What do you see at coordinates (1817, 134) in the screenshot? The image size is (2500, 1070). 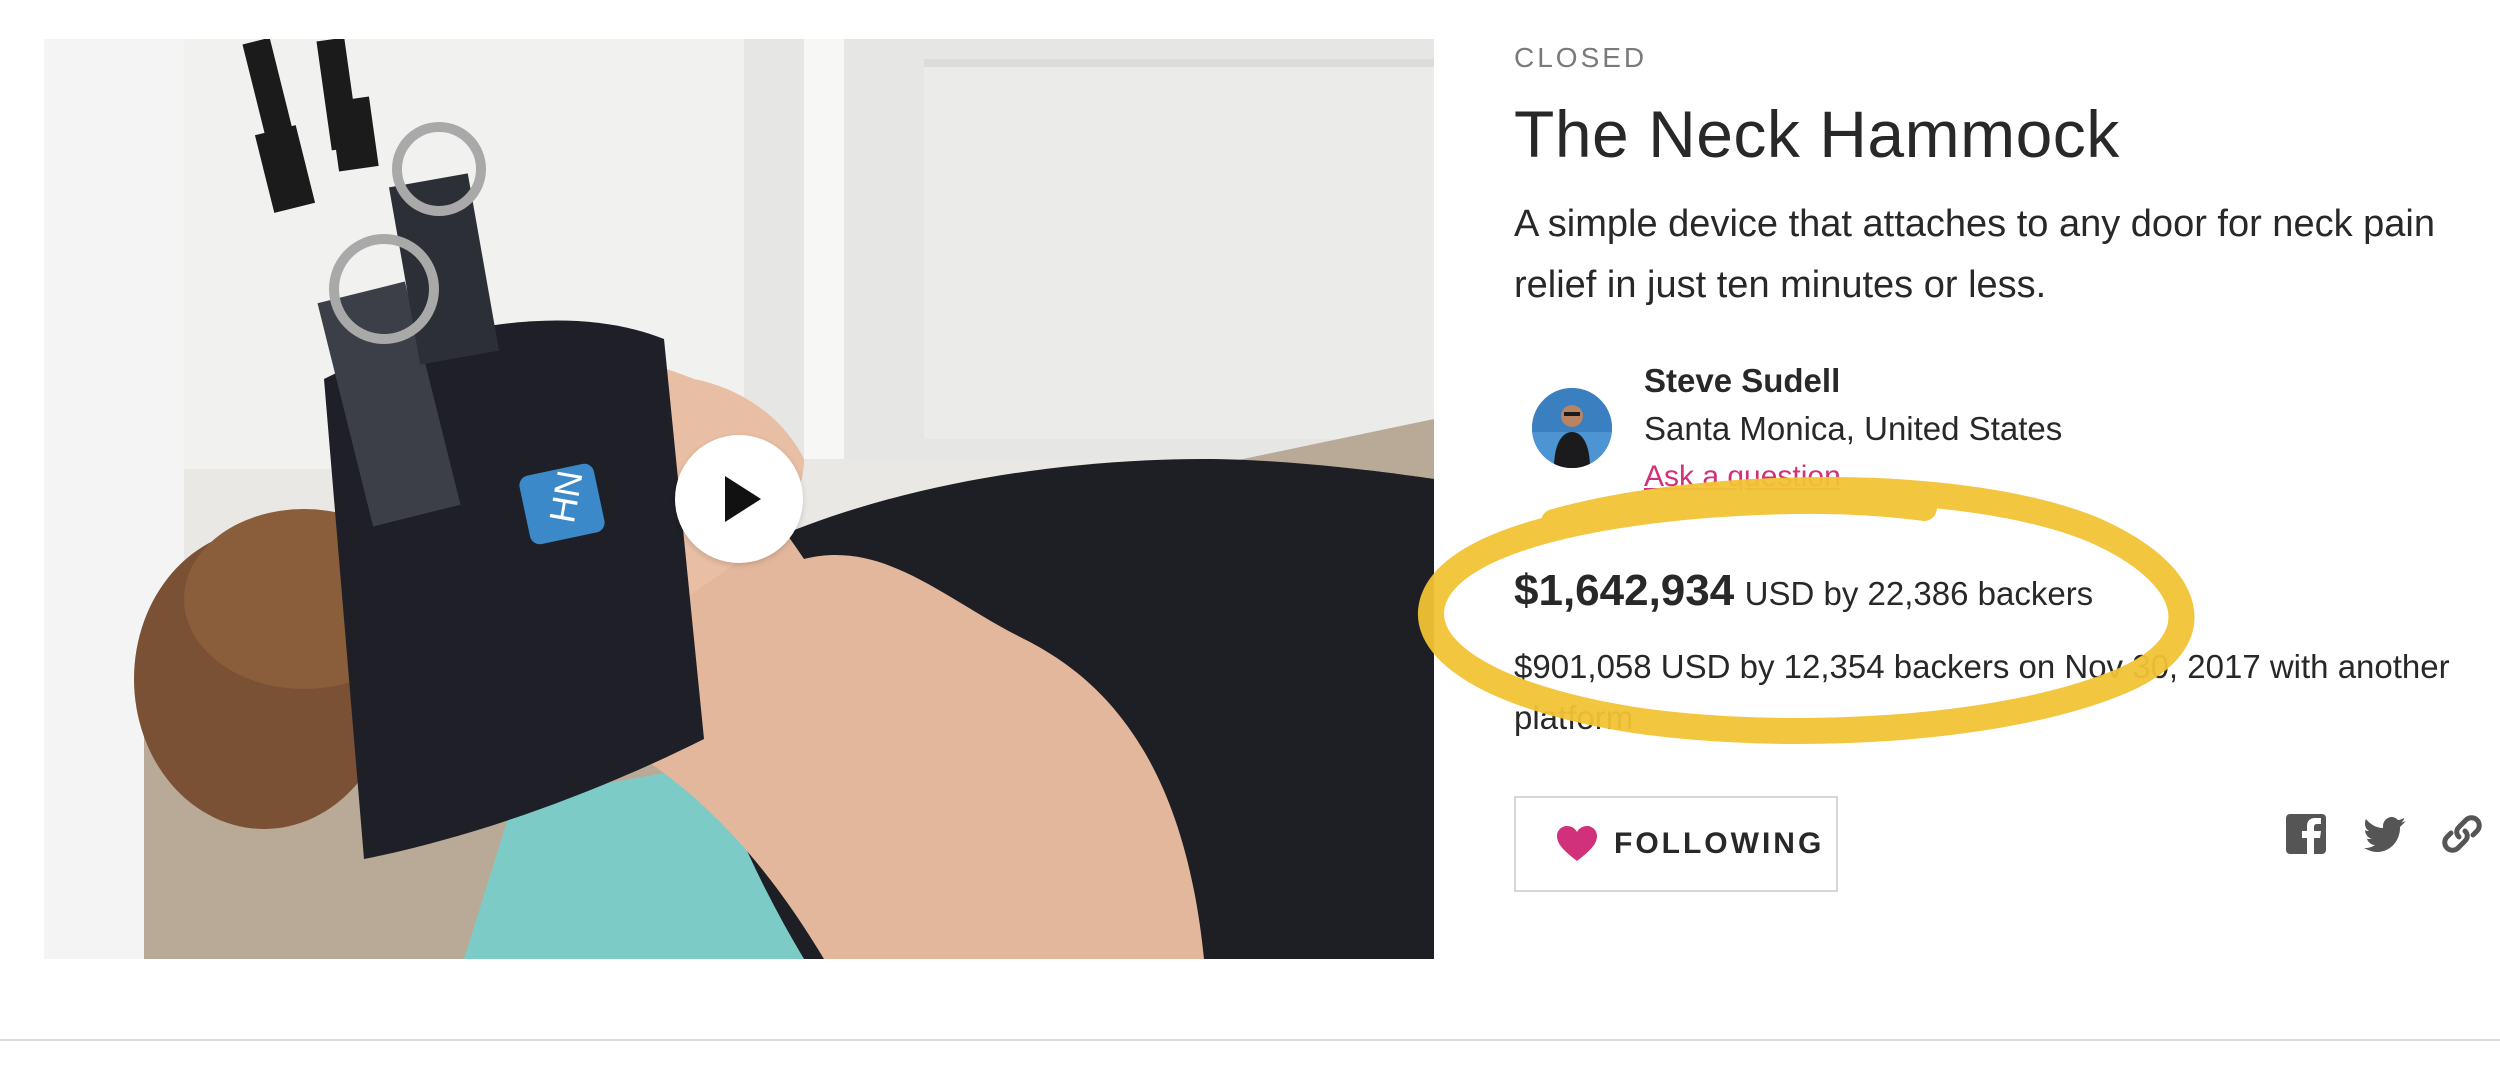 I see `campaign-title: The Neck Hammock` at bounding box center [1817, 134].